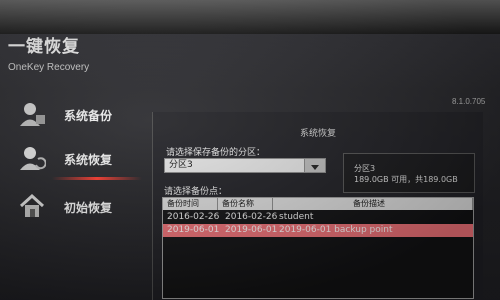 The image size is (500, 300). I want to click on partition-info-name: 分区3, so click(365, 168).